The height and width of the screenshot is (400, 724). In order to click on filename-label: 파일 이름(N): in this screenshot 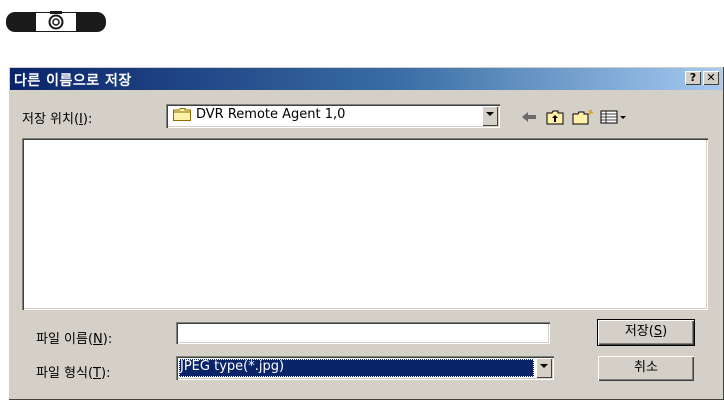, I will do `click(74, 339)`.